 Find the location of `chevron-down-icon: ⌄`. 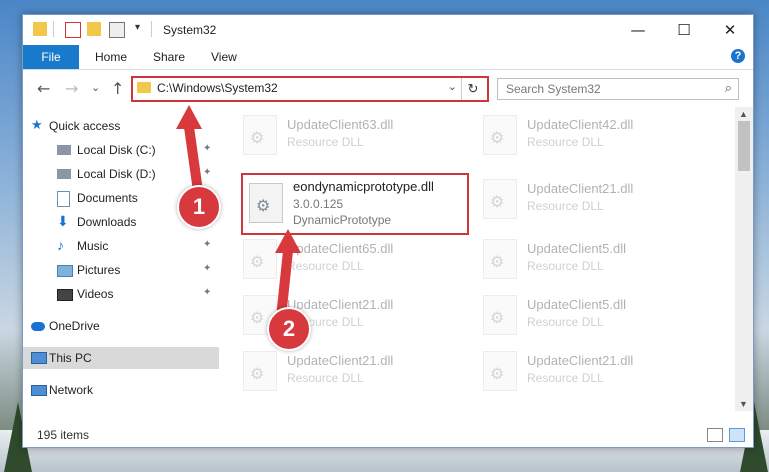

chevron-down-icon: ⌄ is located at coordinates (452, 86).